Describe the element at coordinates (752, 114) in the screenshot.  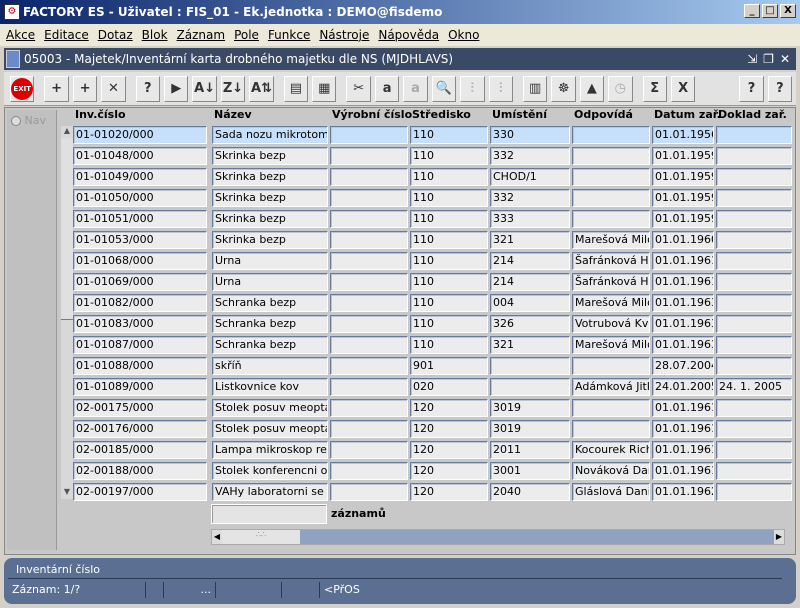
I see `column-header-doklad-zar: Doklad zař.` at that location.